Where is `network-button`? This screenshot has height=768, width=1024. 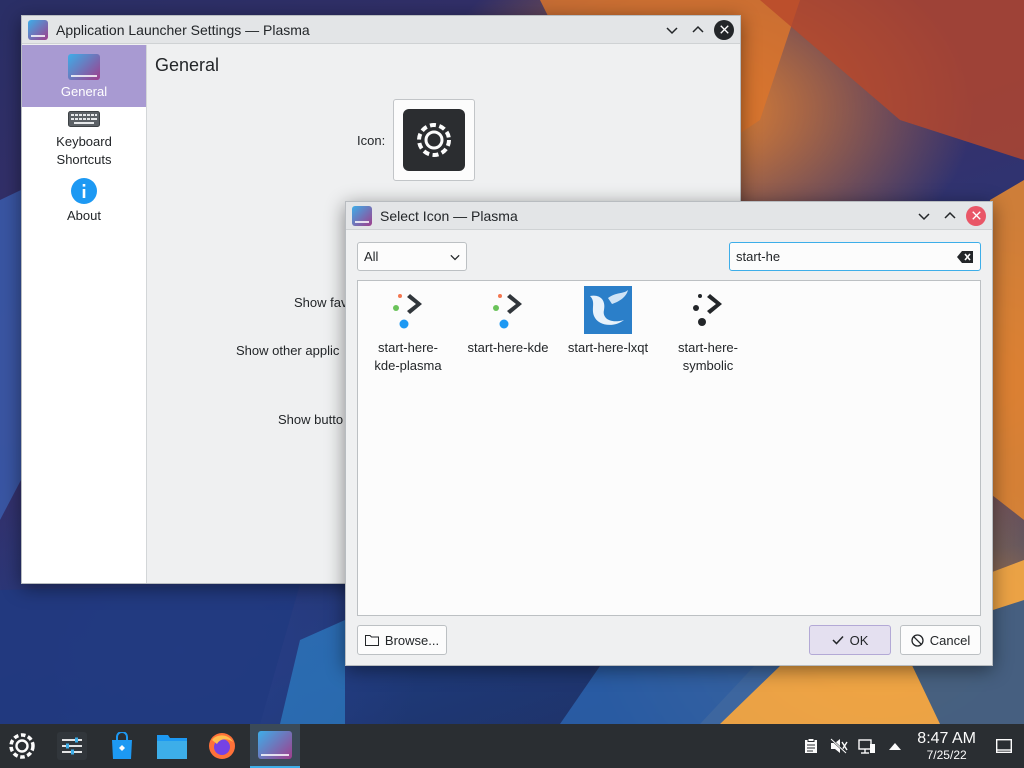 network-button is located at coordinates (867, 746).